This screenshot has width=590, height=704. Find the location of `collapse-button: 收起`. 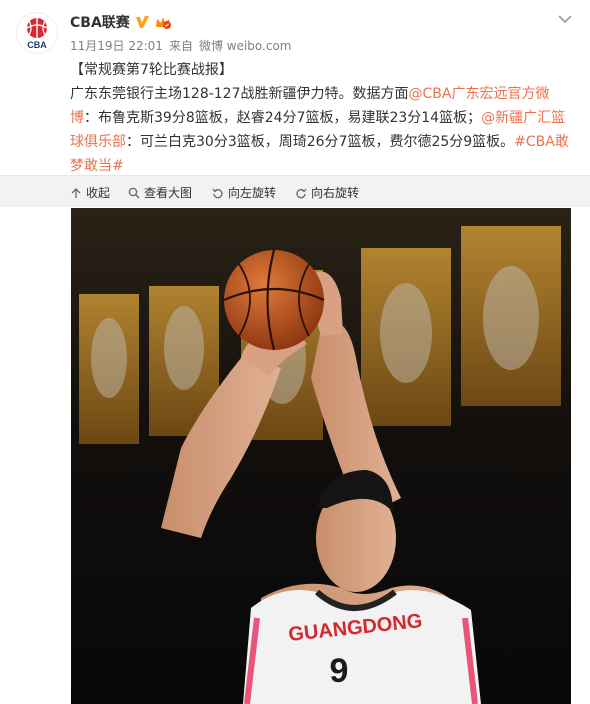

collapse-button: 收起 is located at coordinates (90, 192).